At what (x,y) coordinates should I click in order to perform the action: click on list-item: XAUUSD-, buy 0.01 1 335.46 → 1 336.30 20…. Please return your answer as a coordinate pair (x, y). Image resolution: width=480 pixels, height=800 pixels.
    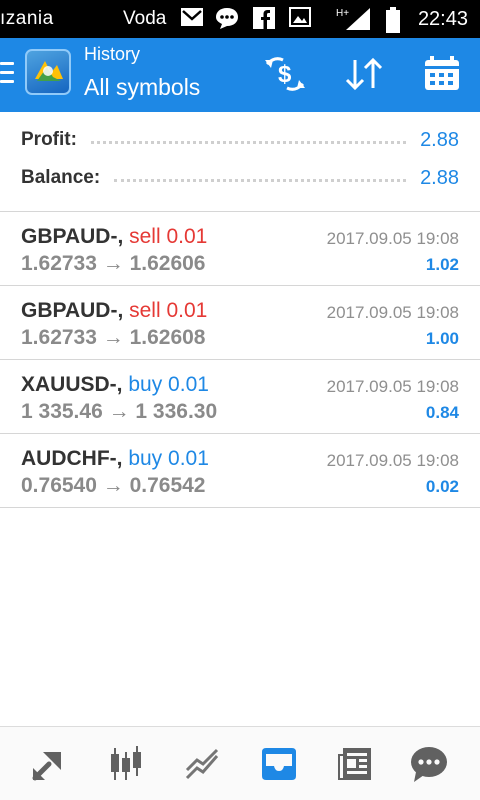
    Looking at the image, I should click on (240, 397).